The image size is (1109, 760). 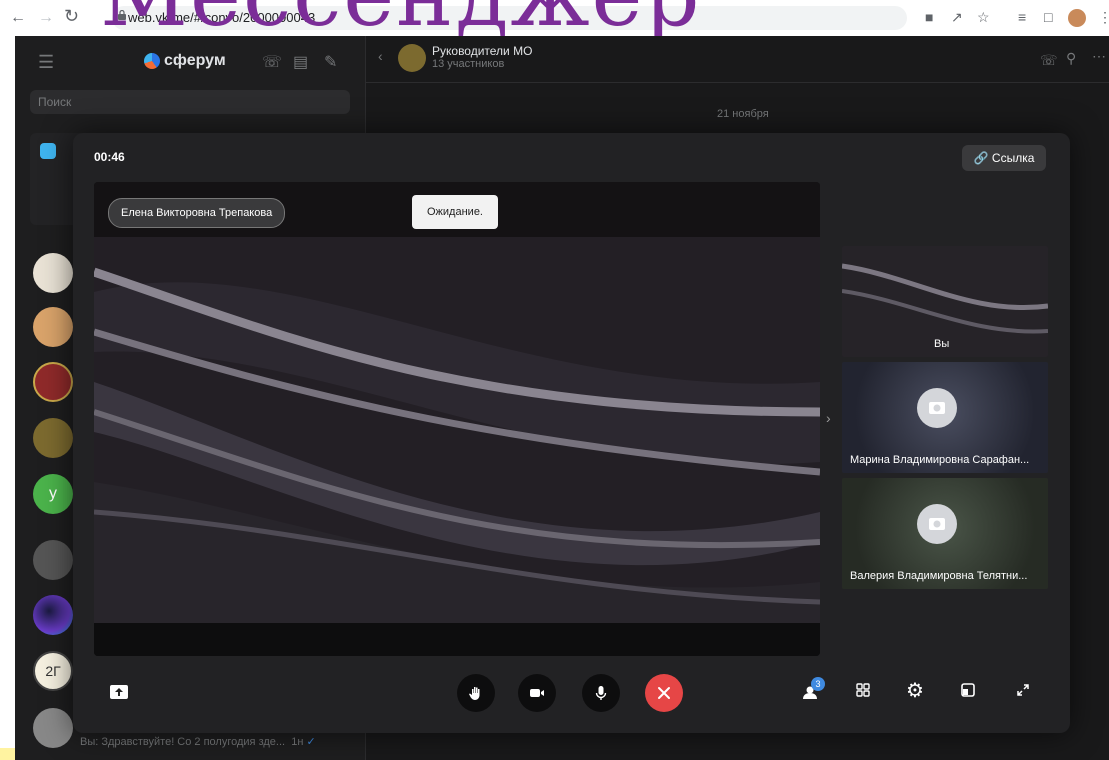 I want to click on hand-icon, so click(x=474, y=693).